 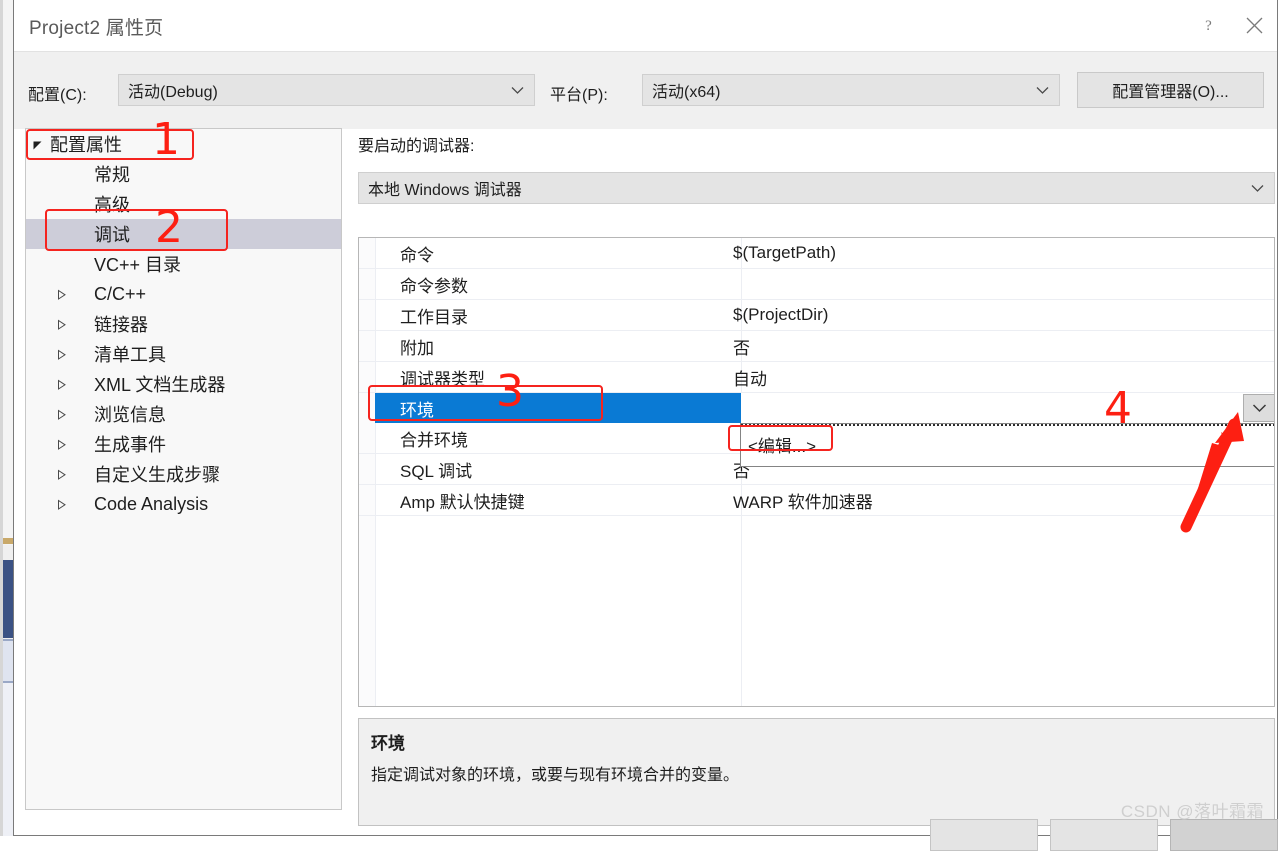 I want to click on configuration-combobox: 活动(Debug), so click(x=326, y=90).